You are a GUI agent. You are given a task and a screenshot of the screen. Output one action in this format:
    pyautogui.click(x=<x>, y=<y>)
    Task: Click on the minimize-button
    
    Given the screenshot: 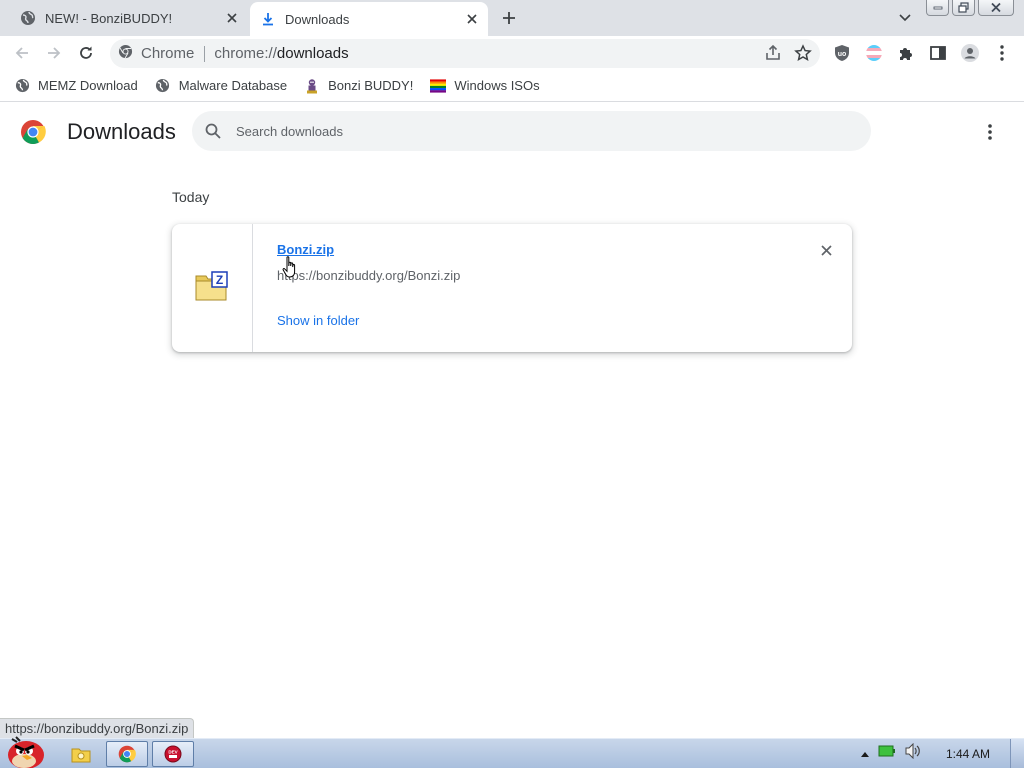 What is the action you would take?
    pyautogui.click(x=937, y=8)
    